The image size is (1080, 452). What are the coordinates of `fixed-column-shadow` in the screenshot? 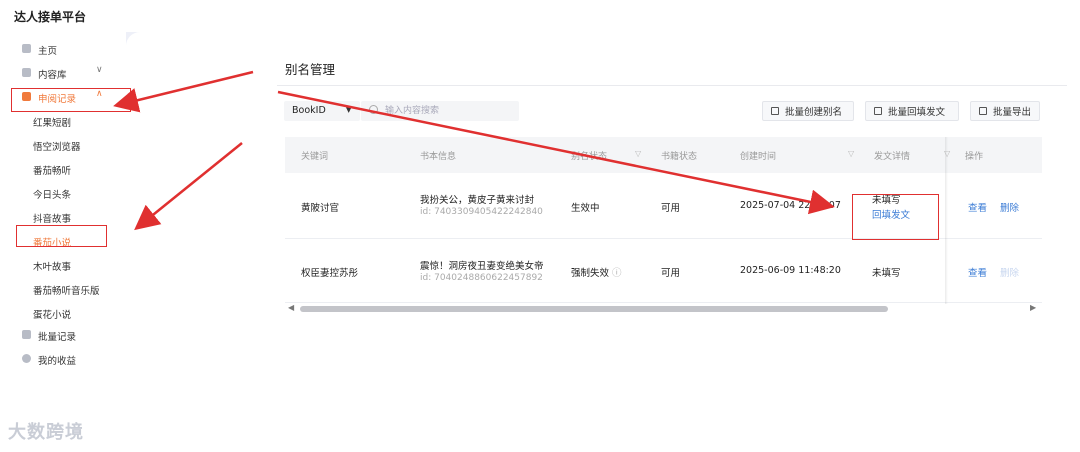 It's located at (946, 220).